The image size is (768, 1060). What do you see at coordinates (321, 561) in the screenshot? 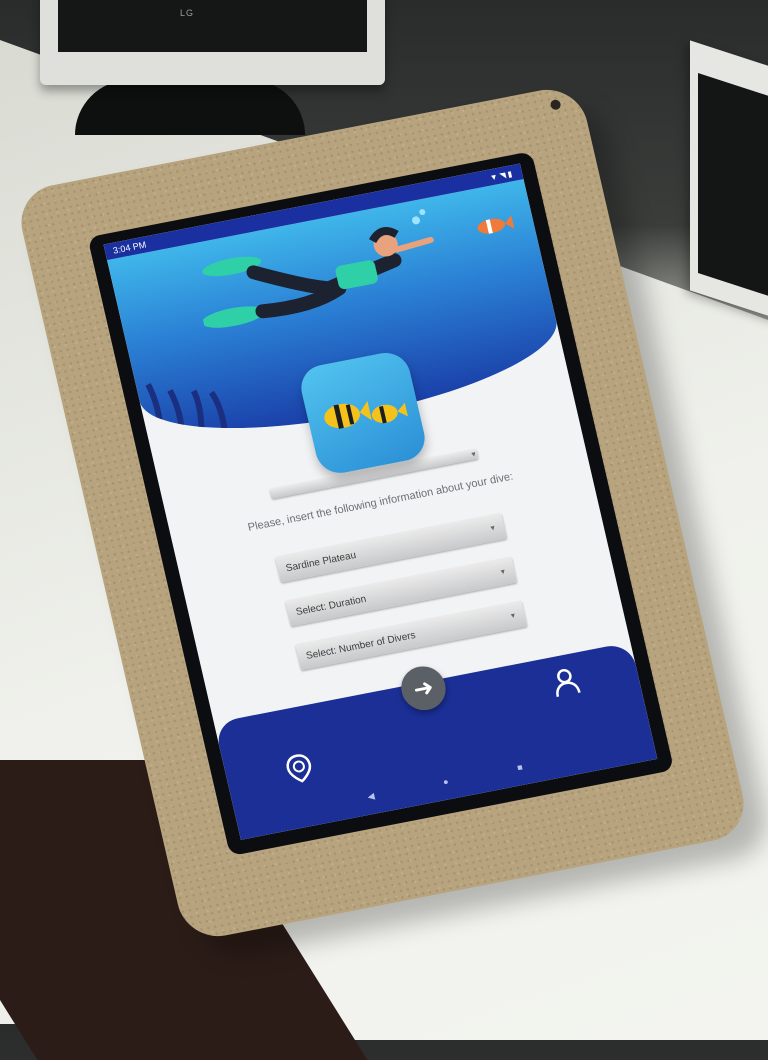
I see `dive-site-value: Sardine Plateau` at bounding box center [321, 561].